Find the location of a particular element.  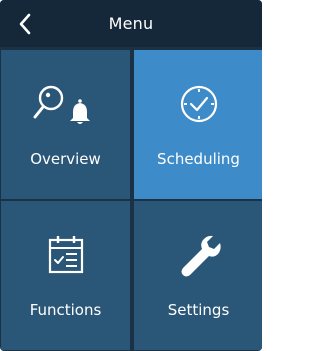

tile-label: Settings is located at coordinates (198, 310).